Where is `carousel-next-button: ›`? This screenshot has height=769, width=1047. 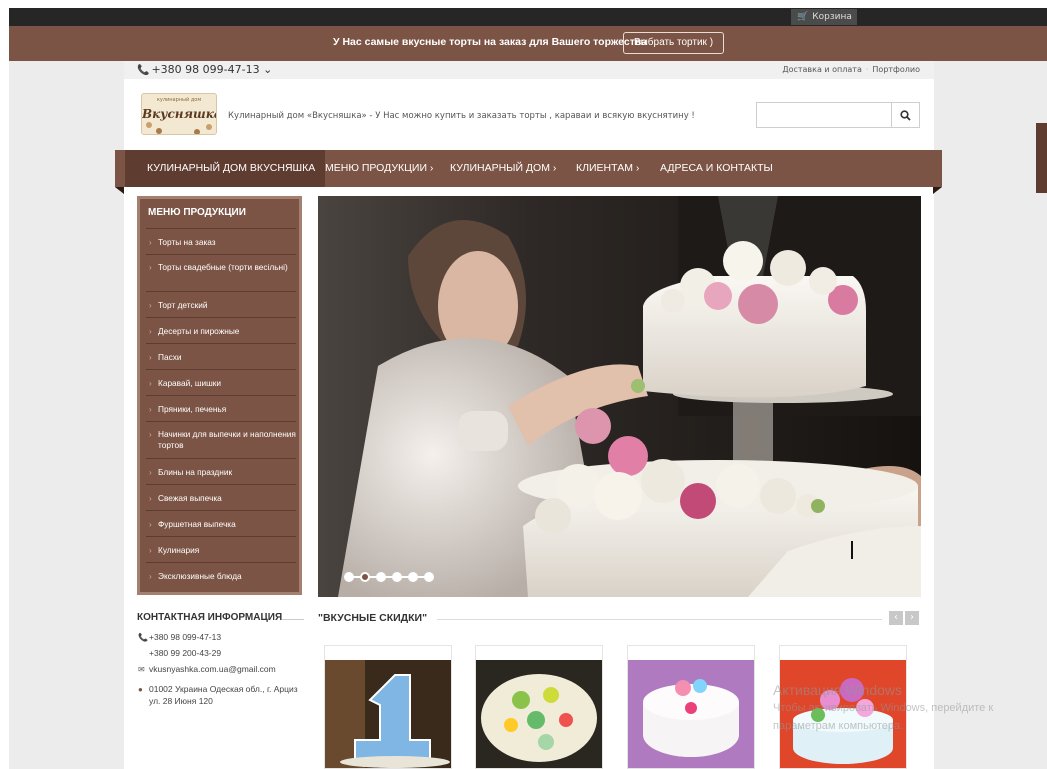 carousel-next-button: › is located at coordinates (912, 618).